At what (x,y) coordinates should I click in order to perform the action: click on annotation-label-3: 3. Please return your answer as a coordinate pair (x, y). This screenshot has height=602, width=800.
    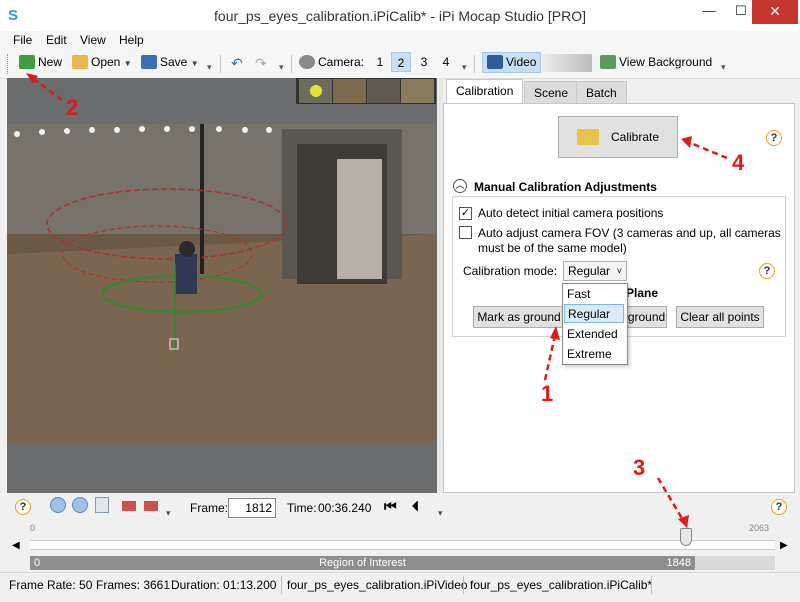
    Looking at the image, I should click on (639, 467).